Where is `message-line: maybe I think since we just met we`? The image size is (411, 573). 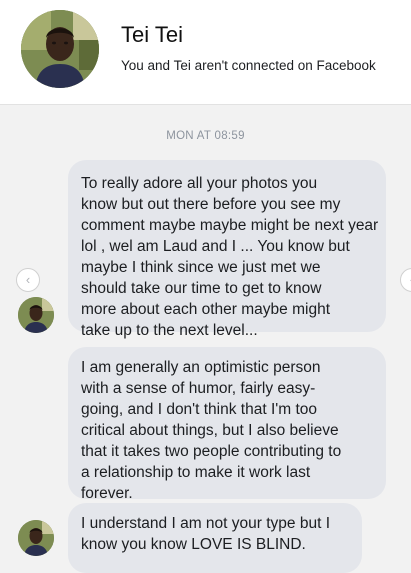
message-line: maybe I think since we just met we is located at coordinates (201, 267).